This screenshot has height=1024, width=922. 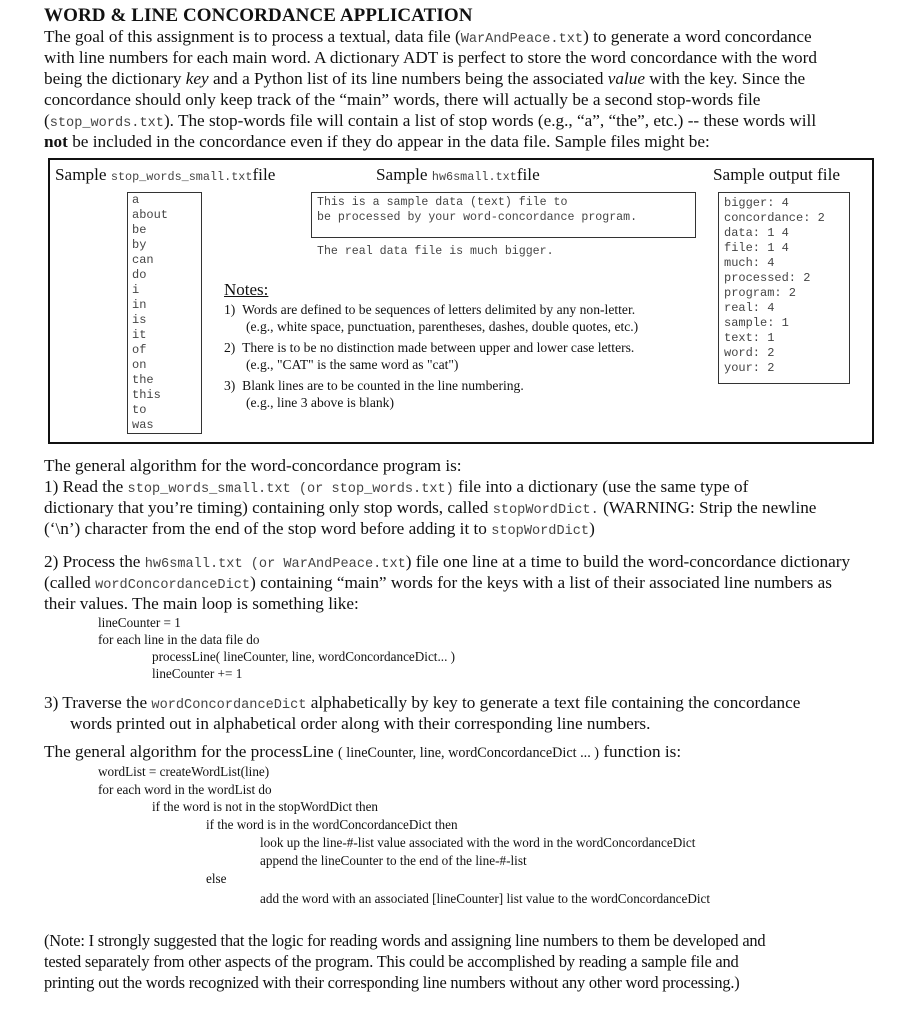 I want to click on output-line: much: 4, so click(x=749, y=263).